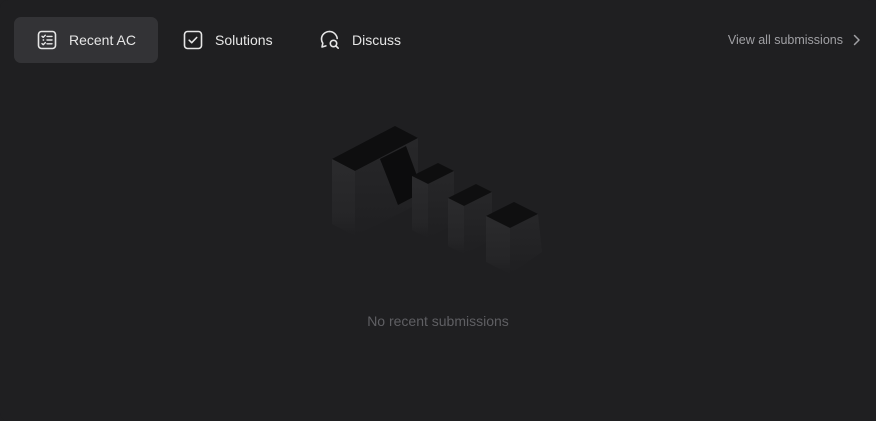 The height and width of the screenshot is (421, 876). What do you see at coordinates (47, 40) in the screenshot?
I see `list-check-icon` at bounding box center [47, 40].